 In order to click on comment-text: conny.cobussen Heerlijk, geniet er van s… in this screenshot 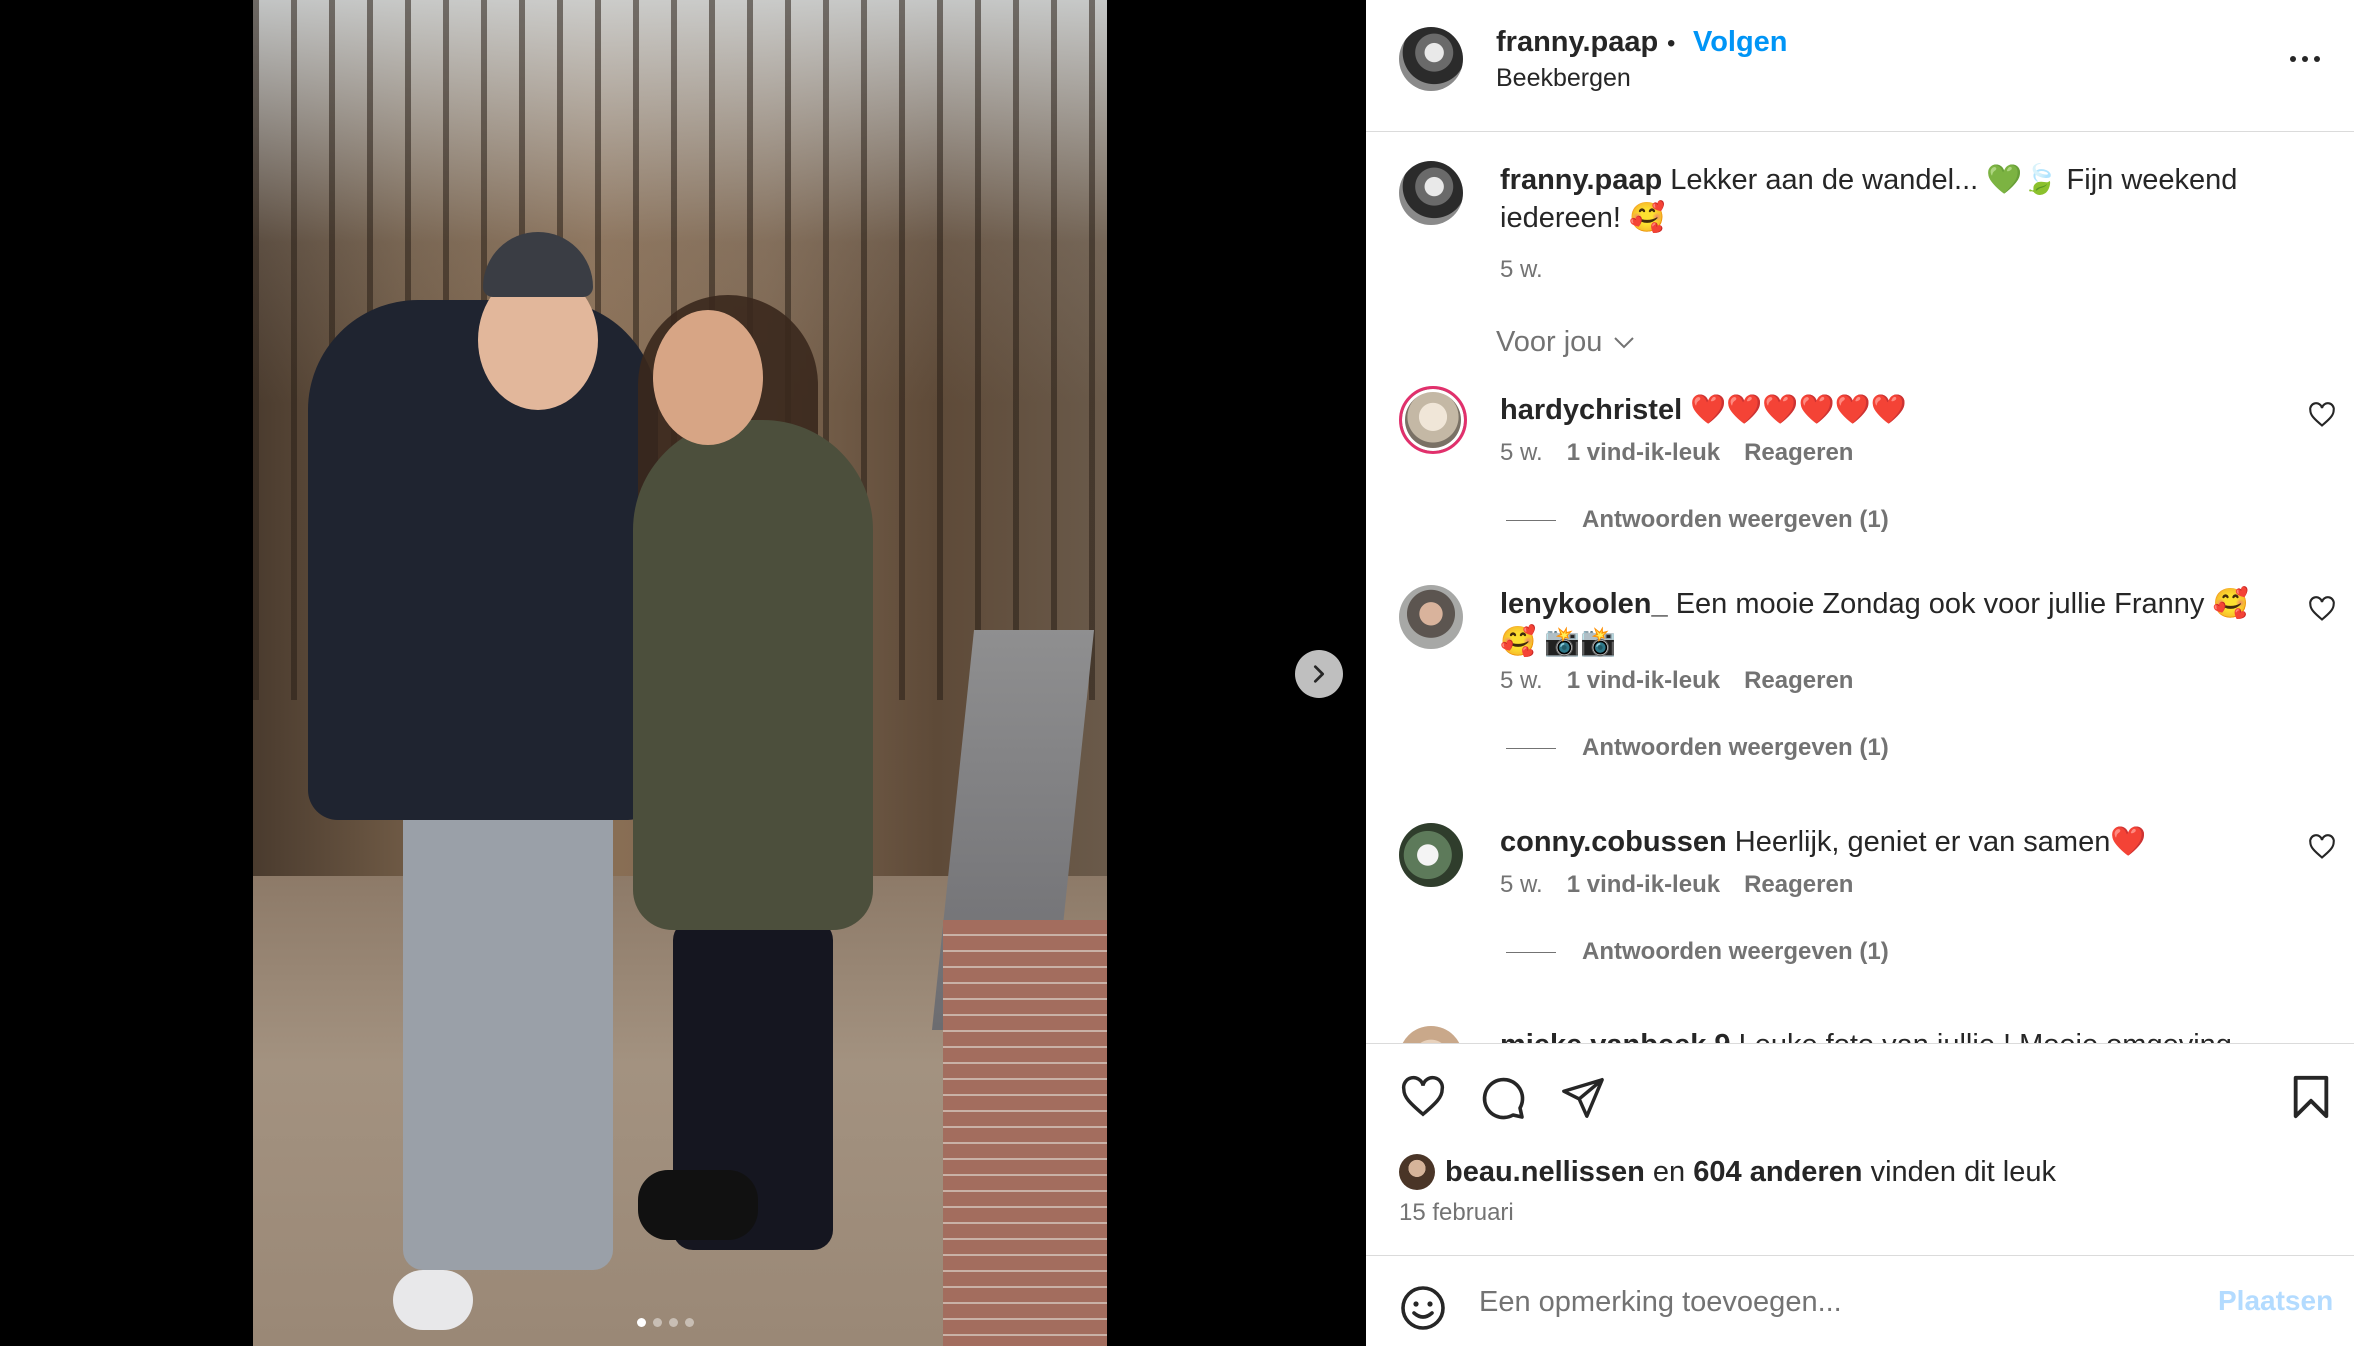, I will do `click(1823, 842)`.